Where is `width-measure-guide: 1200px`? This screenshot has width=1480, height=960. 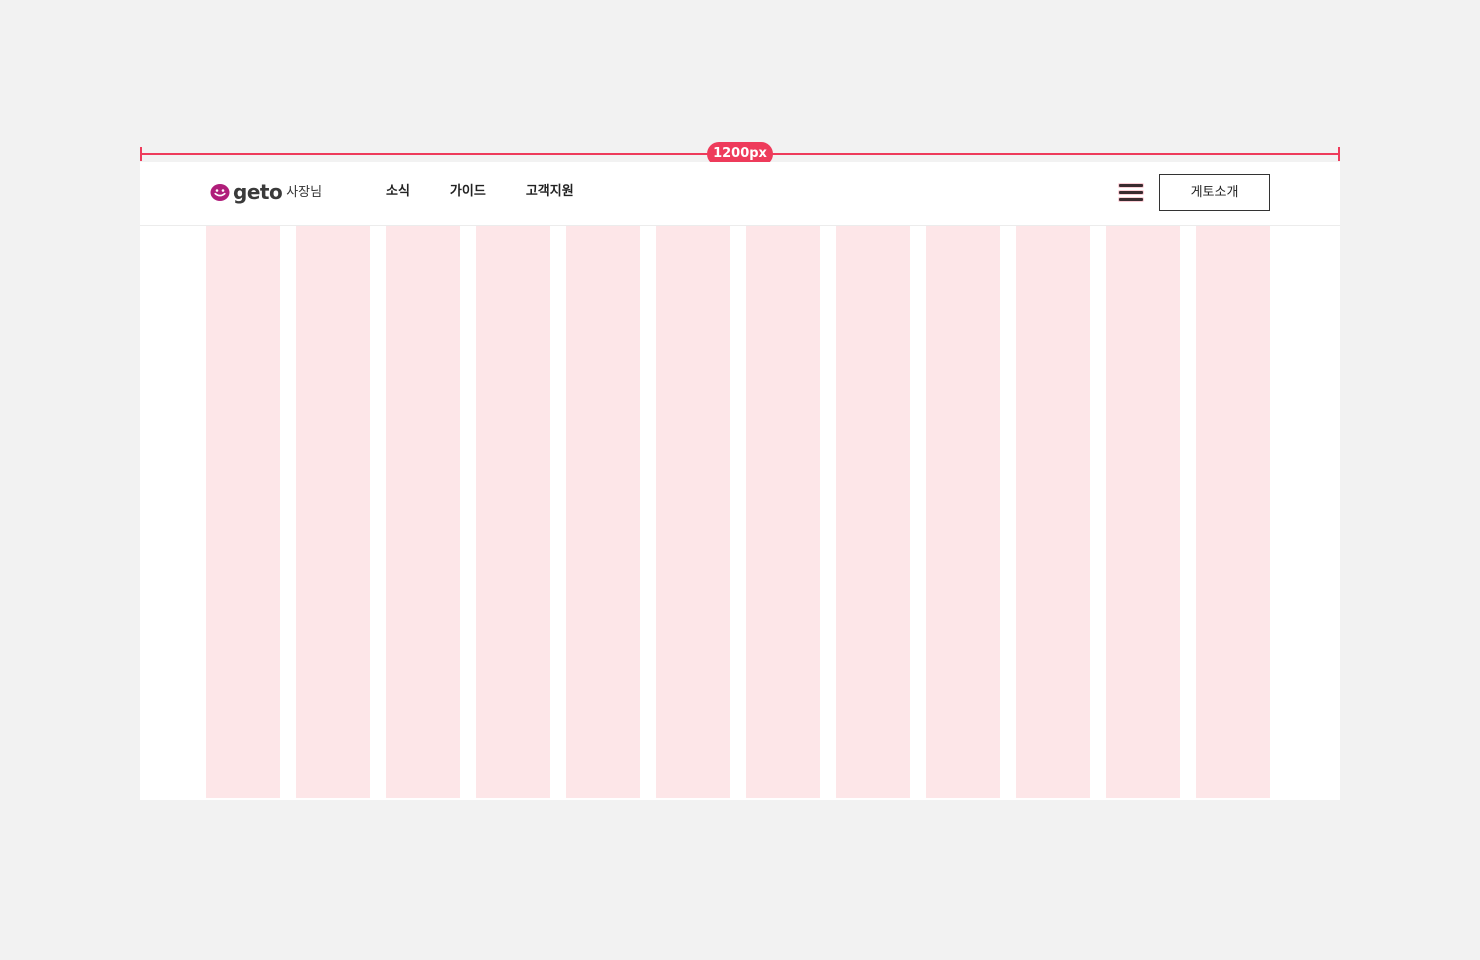
width-measure-guide: 1200px is located at coordinates (740, 154).